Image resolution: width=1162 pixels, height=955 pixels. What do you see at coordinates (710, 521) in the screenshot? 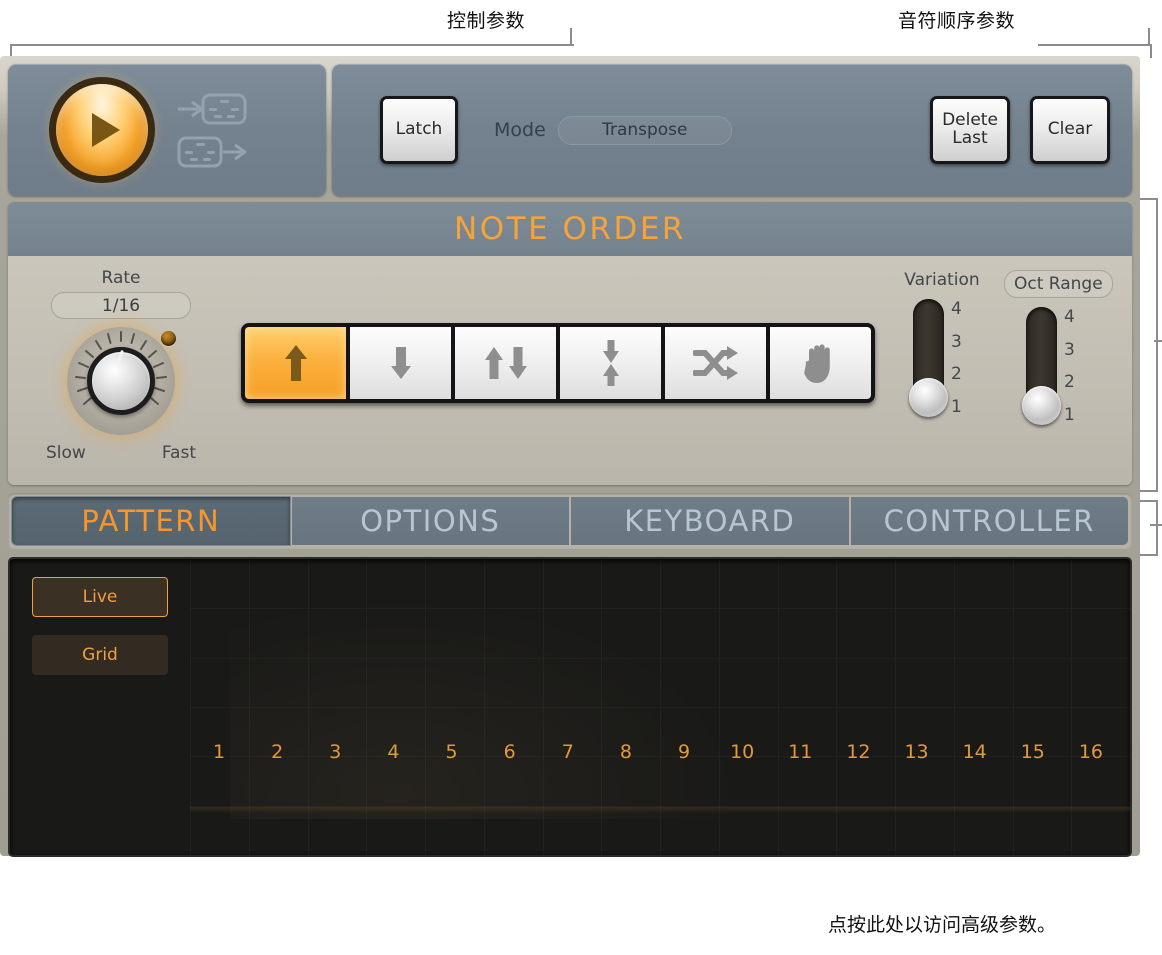
I see `tab-keyboard: KEYBOARD` at bounding box center [710, 521].